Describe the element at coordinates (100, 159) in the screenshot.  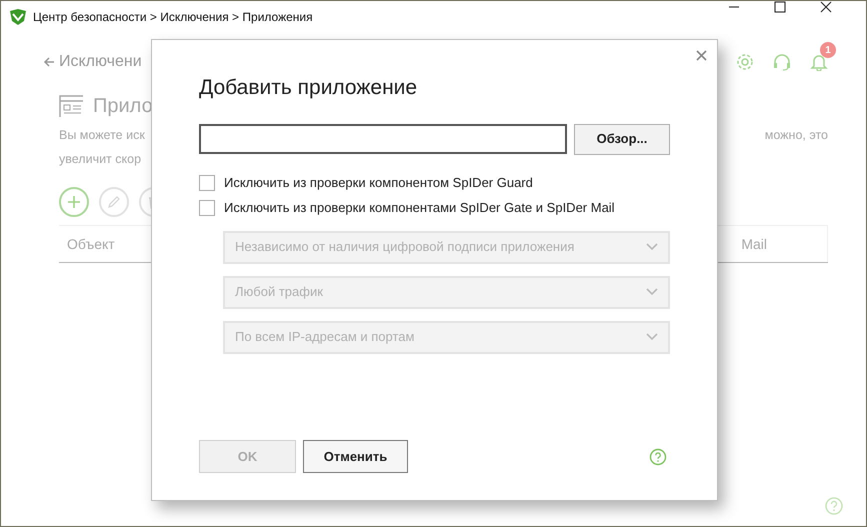
I see `description-text: увеличит скор` at that location.